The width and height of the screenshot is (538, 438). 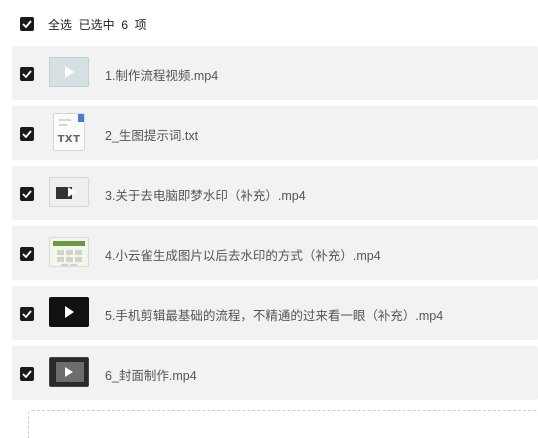 What do you see at coordinates (69, 139) in the screenshot?
I see `file-type-label: TXT` at bounding box center [69, 139].